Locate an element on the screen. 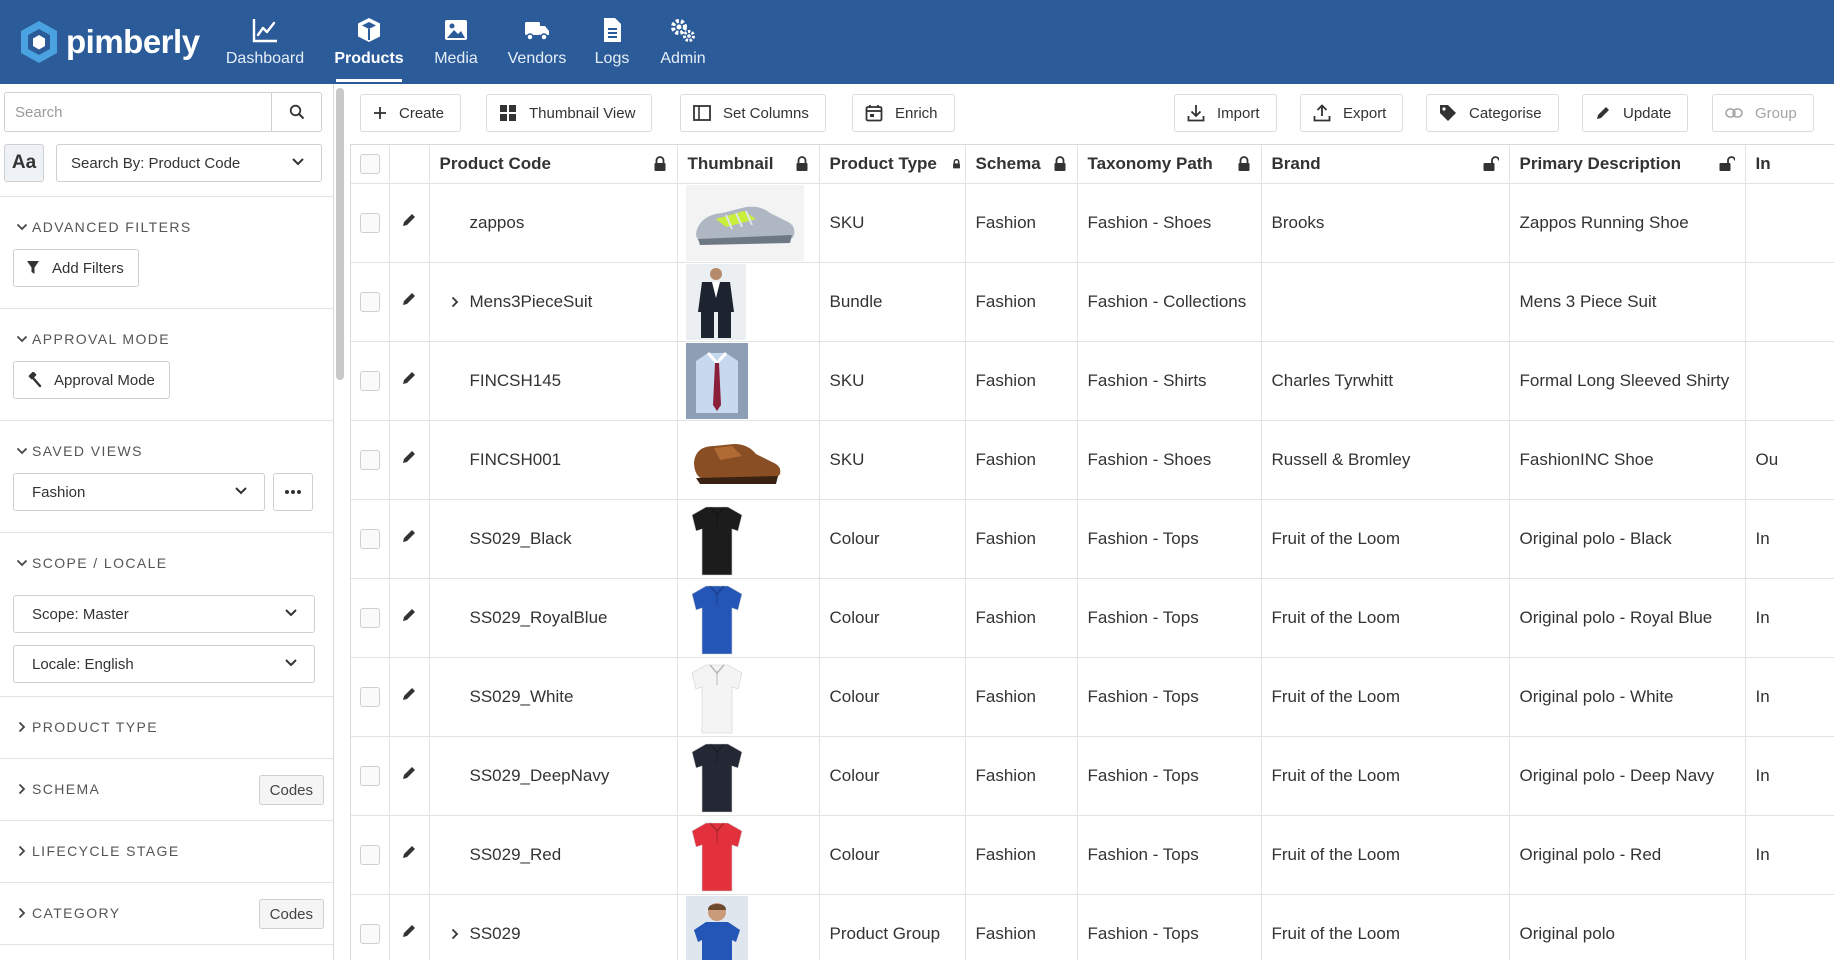 The image size is (1834, 960). approval-mode-button: Approval Mode is located at coordinates (91, 380).